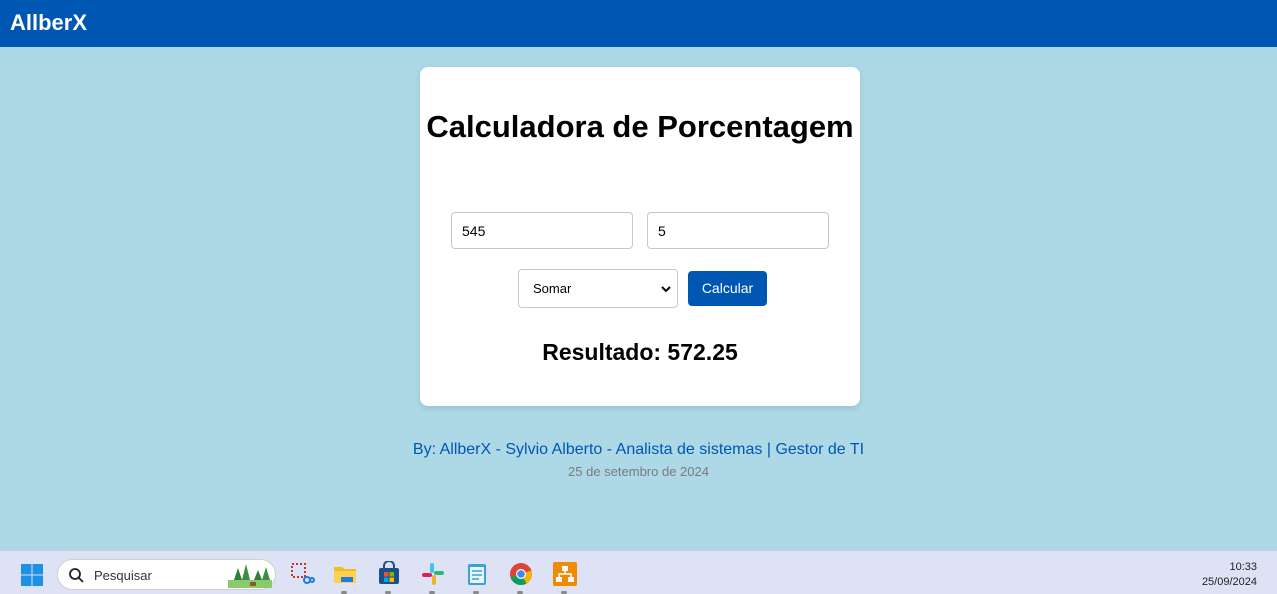  What do you see at coordinates (521, 574) in the screenshot?
I see `chrome-icon` at bounding box center [521, 574].